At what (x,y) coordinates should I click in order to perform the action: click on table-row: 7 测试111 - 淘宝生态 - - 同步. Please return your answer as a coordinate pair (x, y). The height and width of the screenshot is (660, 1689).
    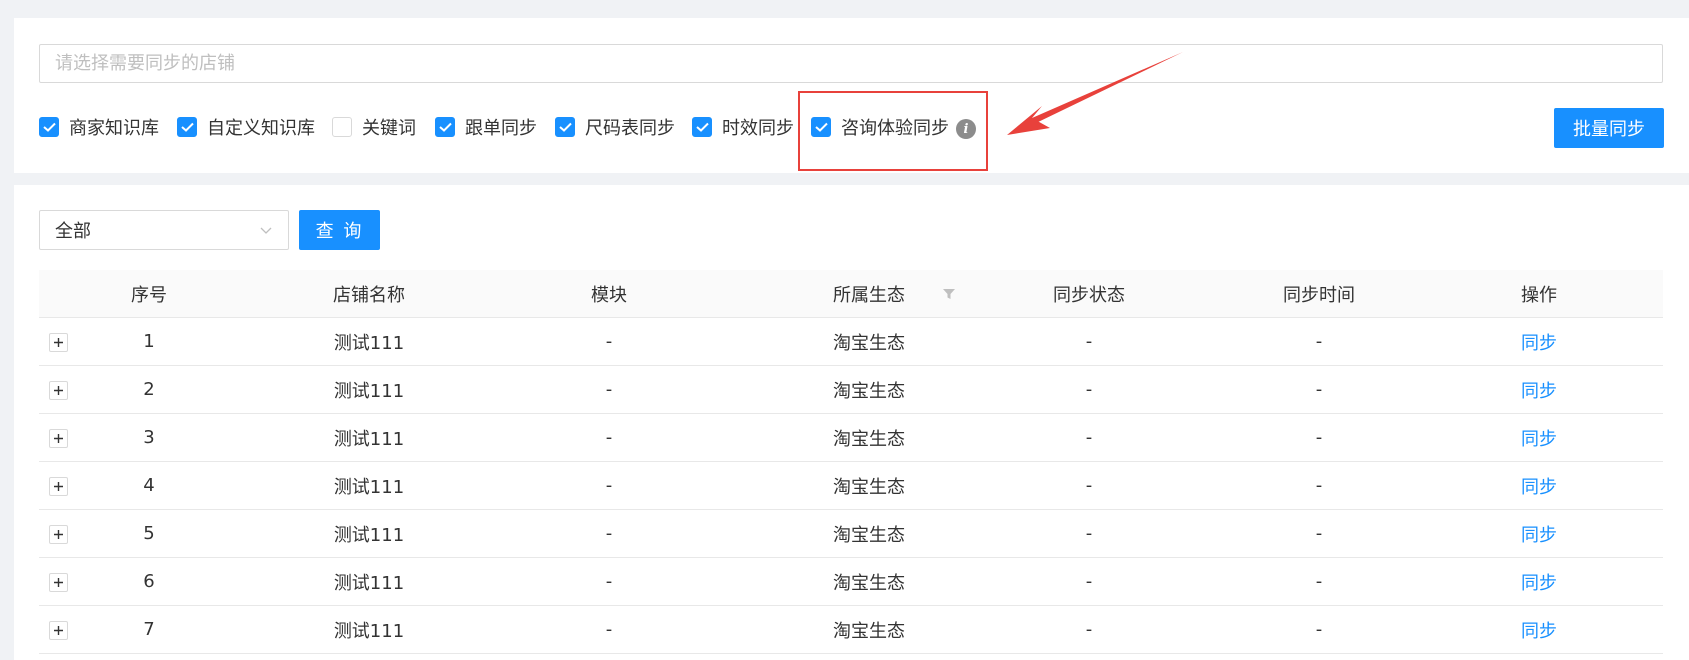
    Looking at the image, I should click on (851, 630).